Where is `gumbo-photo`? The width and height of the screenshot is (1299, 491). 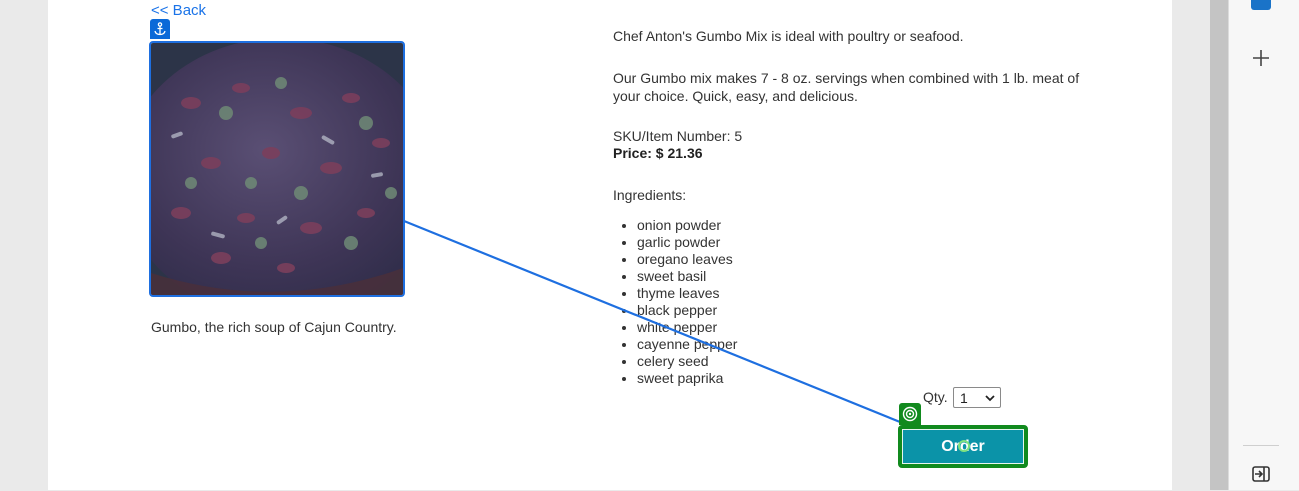 gumbo-photo is located at coordinates (277, 169).